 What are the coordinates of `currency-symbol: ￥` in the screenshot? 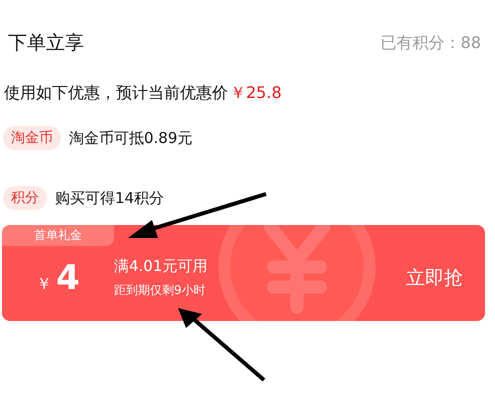 It's located at (44, 284).